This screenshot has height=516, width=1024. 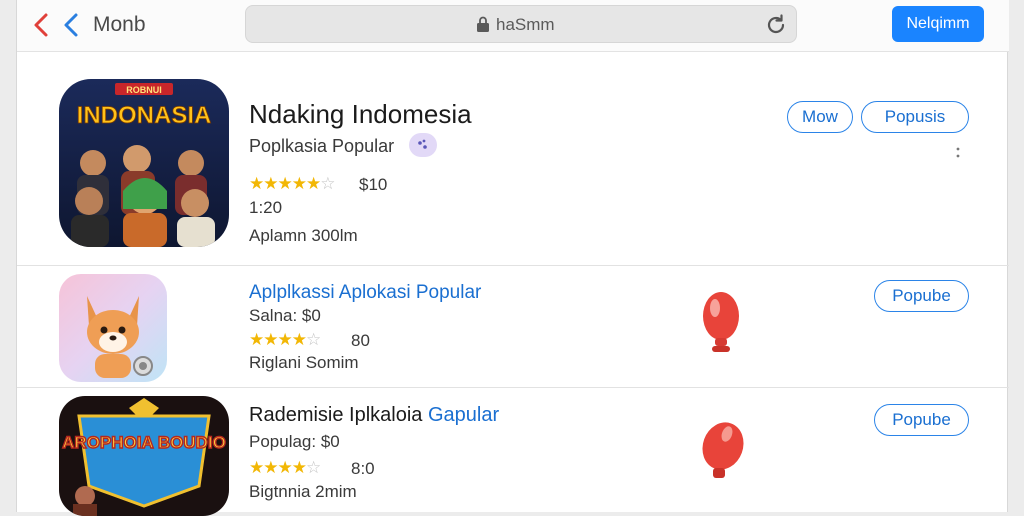 What do you see at coordinates (915, 117) in the screenshot?
I see `featured-pill-button-2: Popusis` at bounding box center [915, 117].